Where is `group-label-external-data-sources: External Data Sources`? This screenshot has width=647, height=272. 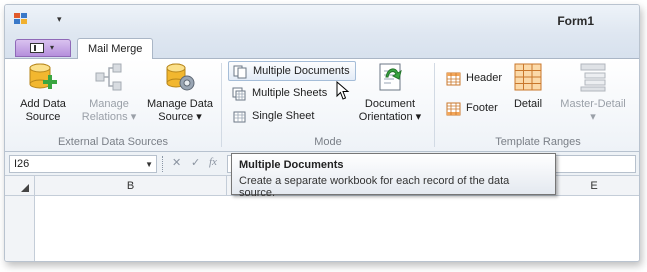
group-label-external-data-sources: External Data Sources is located at coordinates (113, 142).